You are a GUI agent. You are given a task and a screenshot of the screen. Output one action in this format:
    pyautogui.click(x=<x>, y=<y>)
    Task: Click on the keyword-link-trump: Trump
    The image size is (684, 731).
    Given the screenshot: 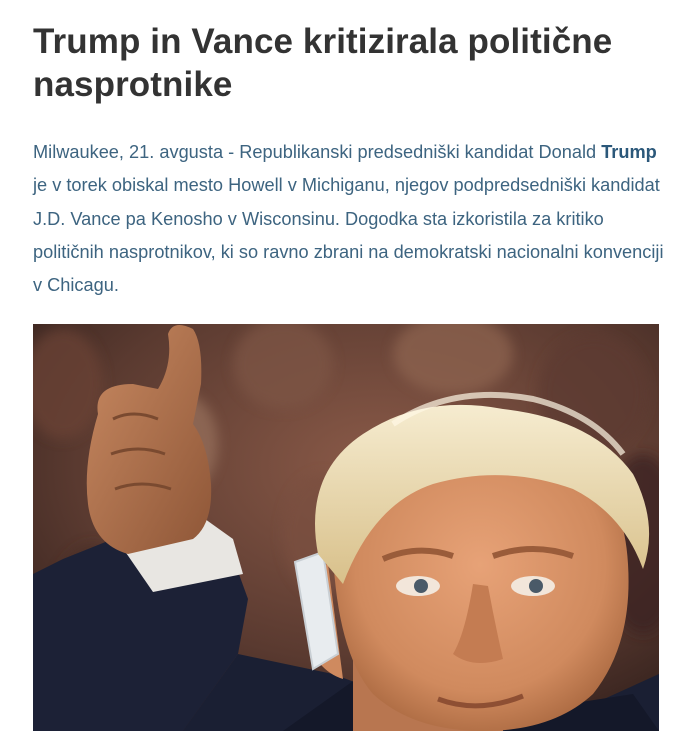 What is the action you would take?
    pyautogui.click(x=629, y=152)
    